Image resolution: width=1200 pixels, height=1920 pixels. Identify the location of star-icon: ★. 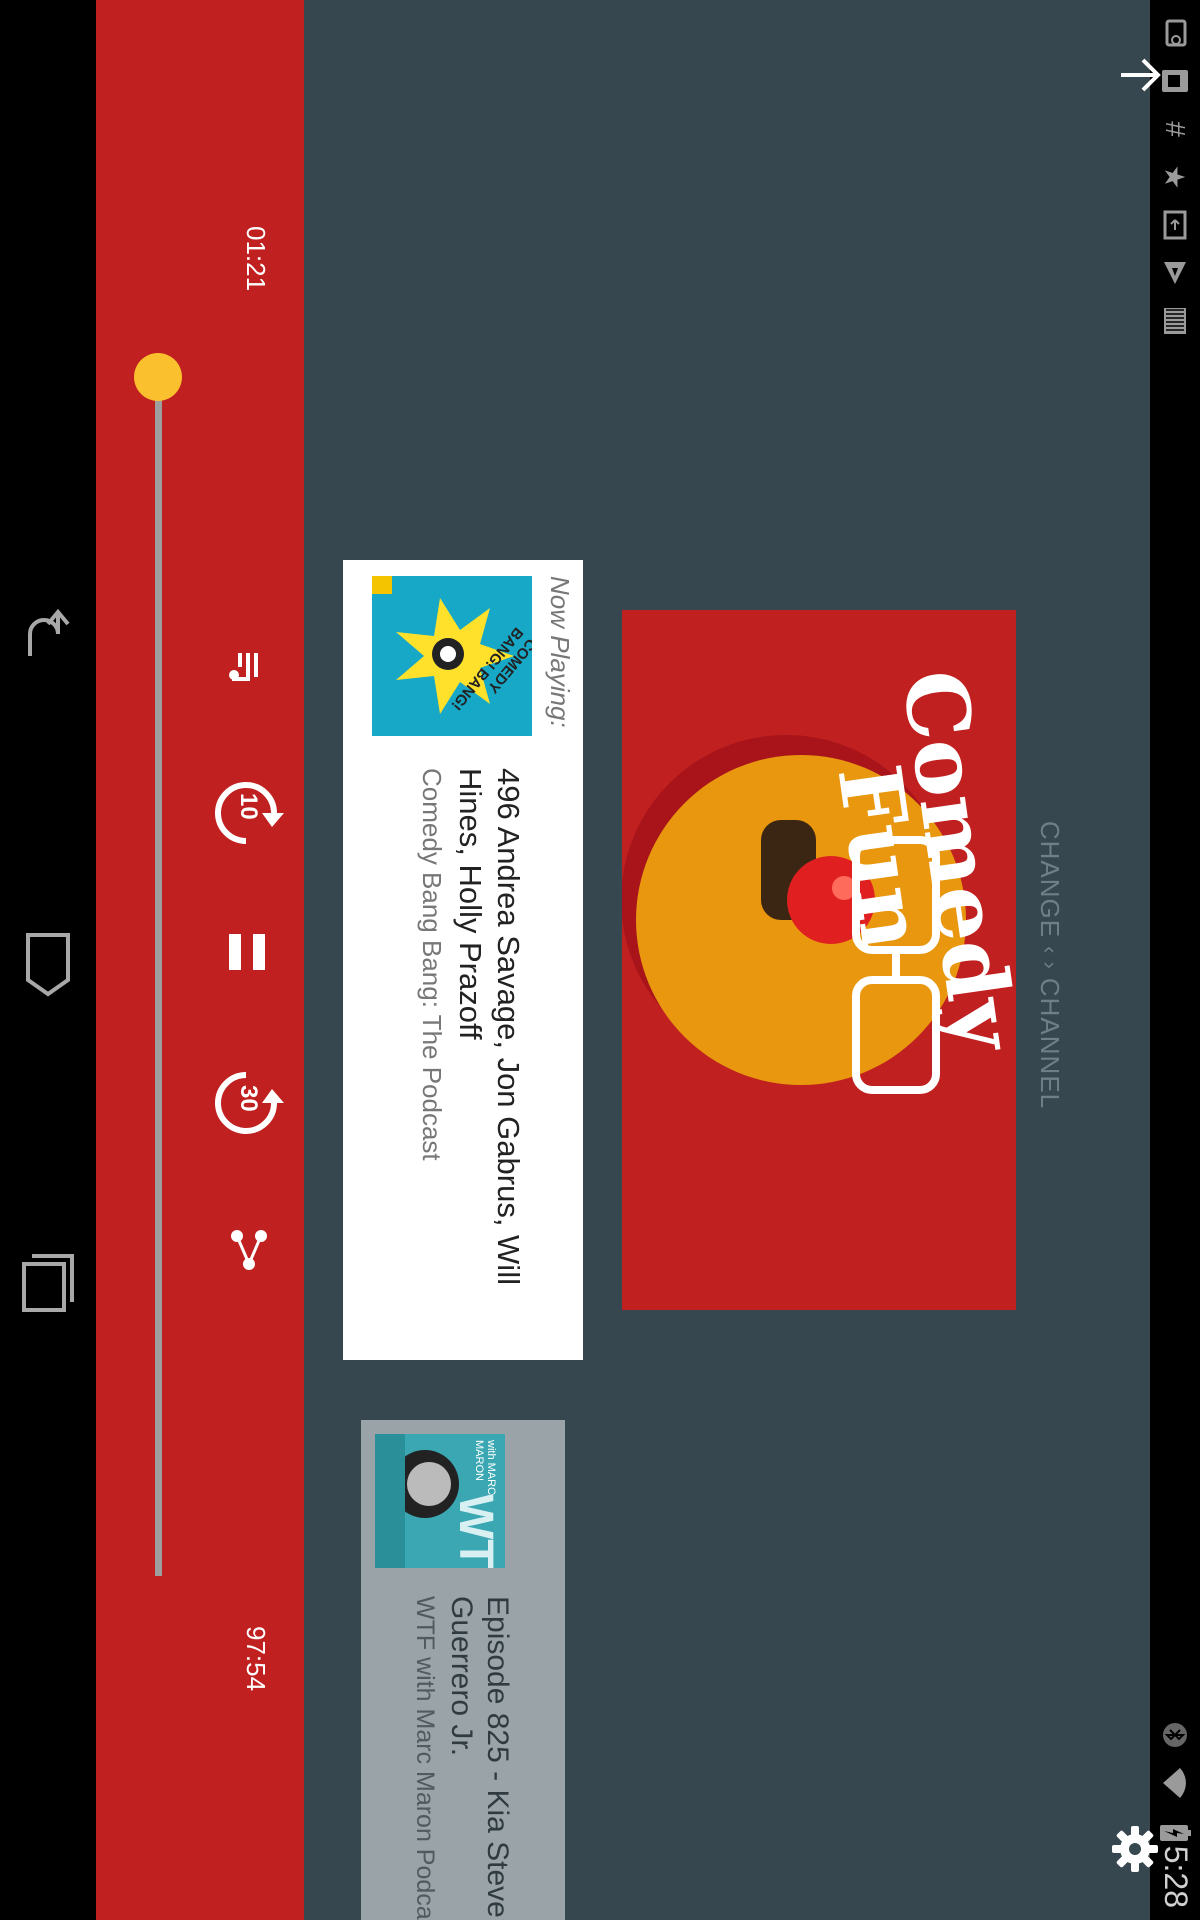
(1175, 177).